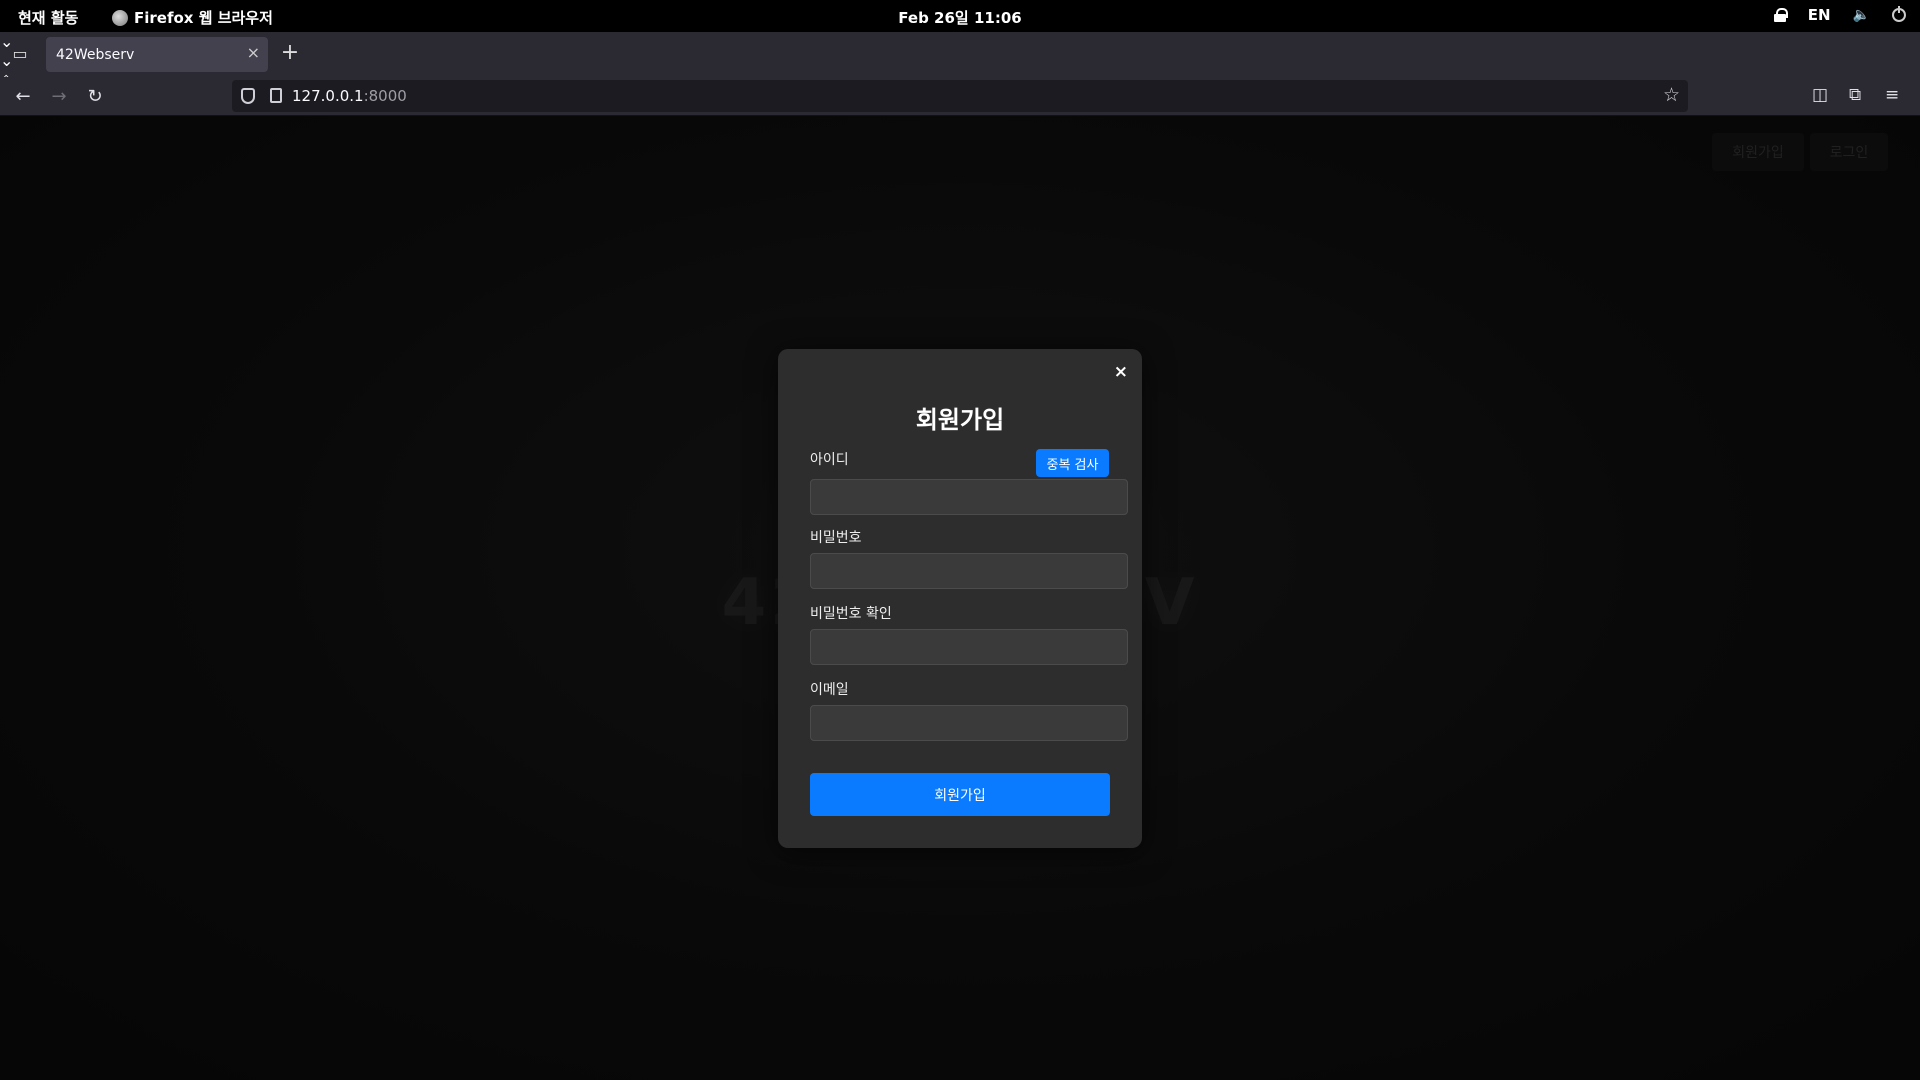 The width and height of the screenshot is (1920, 1080). I want to click on address-bar: 127.0.0.1:8000 ☆, so click(960, 96).